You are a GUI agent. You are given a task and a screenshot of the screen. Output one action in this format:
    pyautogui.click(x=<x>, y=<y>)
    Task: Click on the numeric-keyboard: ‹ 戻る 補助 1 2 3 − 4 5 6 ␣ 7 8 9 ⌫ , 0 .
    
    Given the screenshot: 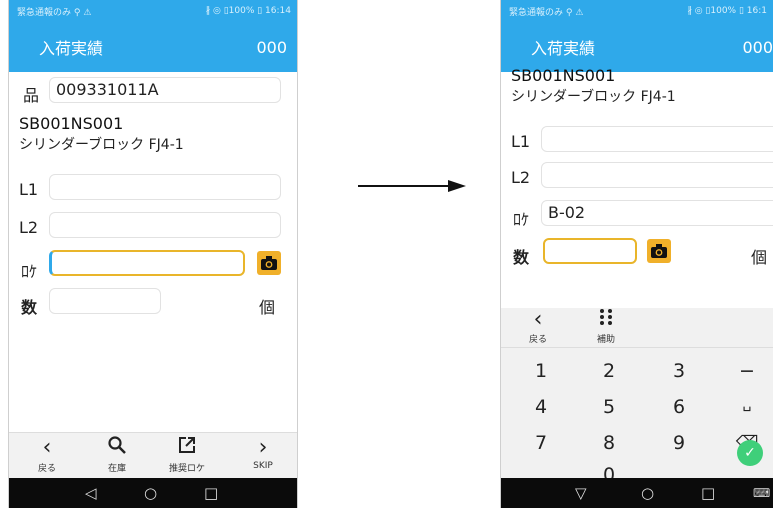 What is the action you would take?
    pyautogui.click(x=637, y=397)
    